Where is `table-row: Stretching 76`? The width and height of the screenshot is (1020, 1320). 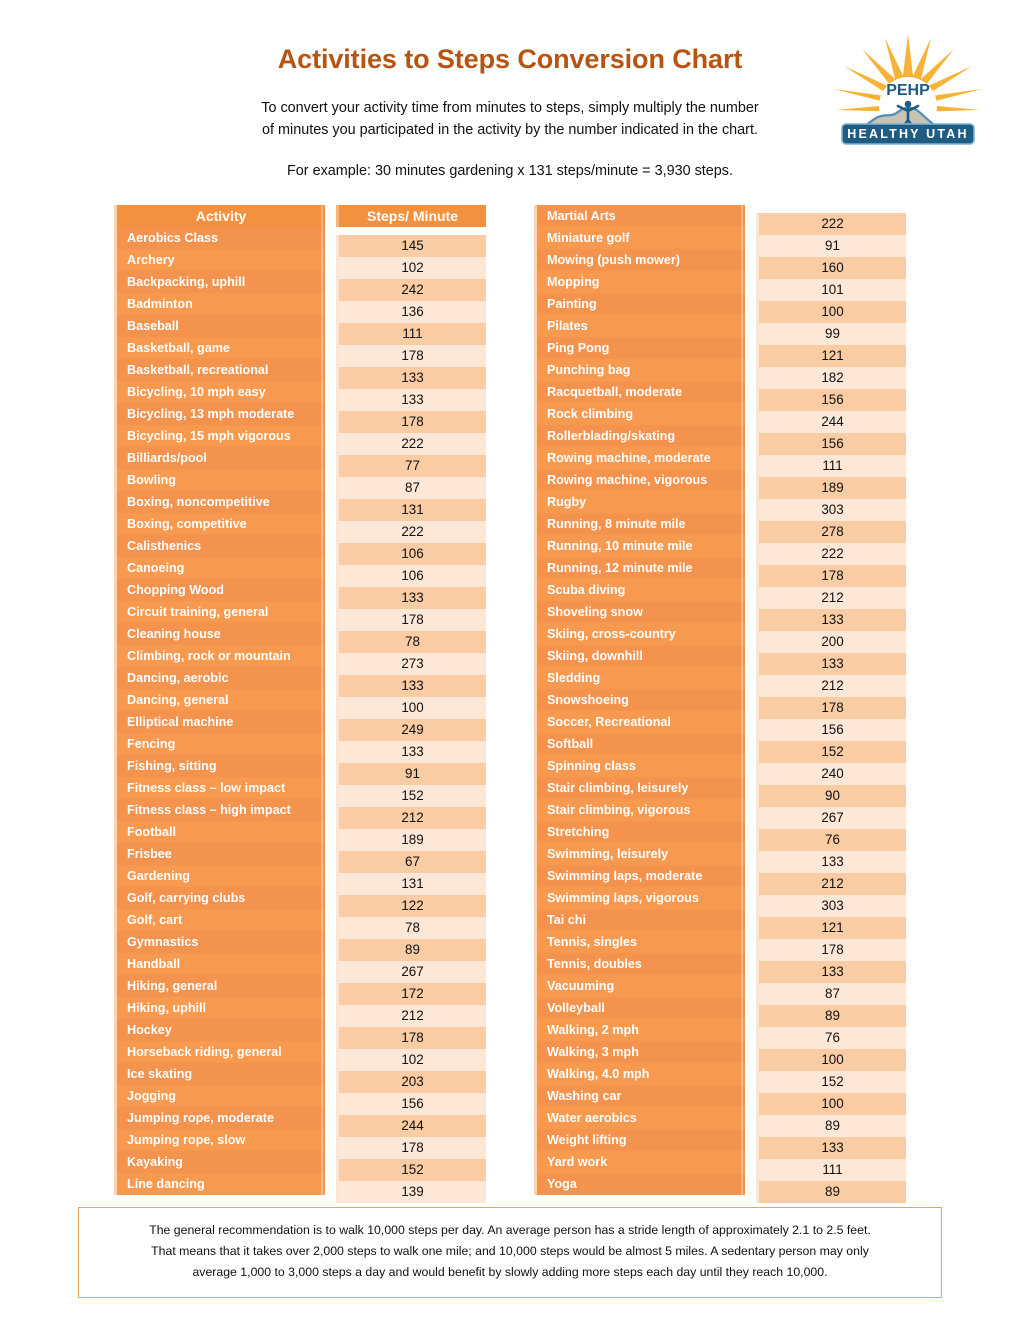
table-row: Stretching 76 is located at coordinates (720, 836).